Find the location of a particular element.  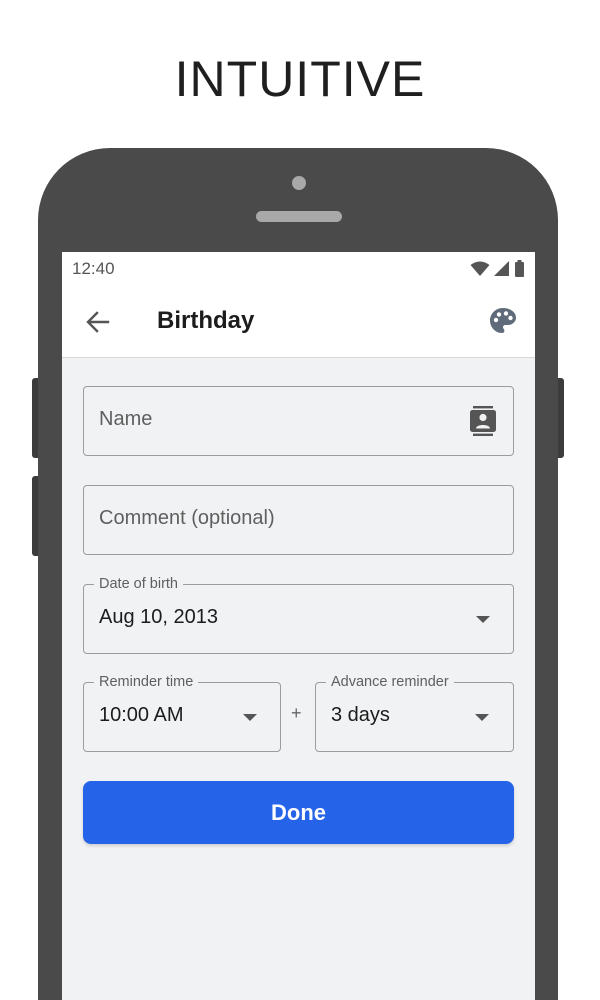

status-time: 12:40 is located at coordinates (93, 268).